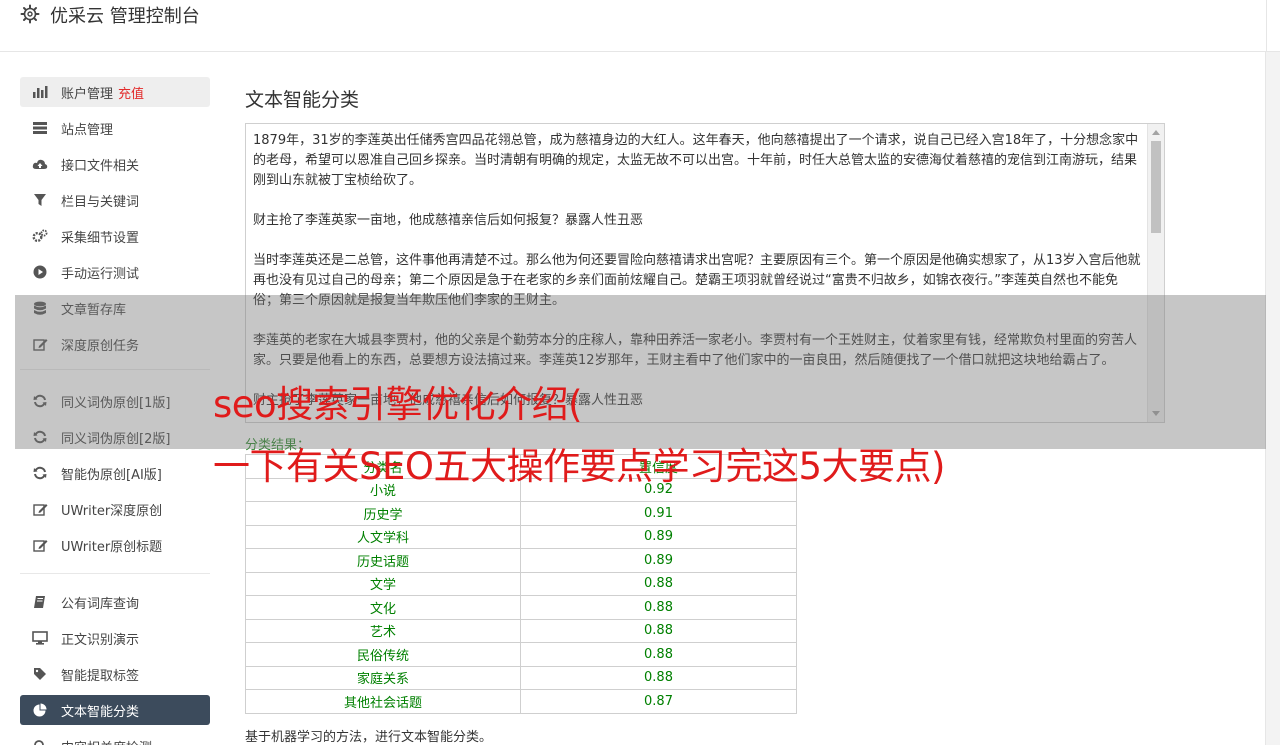 This screenshot has width=1280, height=745. I want to click on gear-icon, so click(30, 14).